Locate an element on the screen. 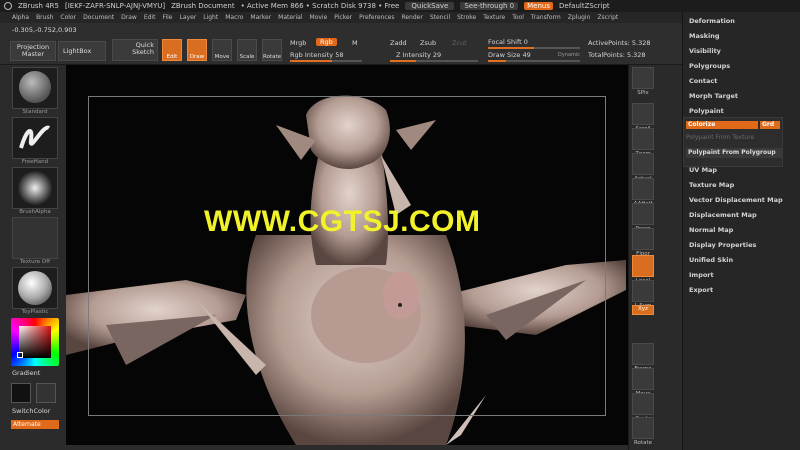 The height and width of the screenshot is (450, 800). rotate-button is located at coordinates (643, 428).